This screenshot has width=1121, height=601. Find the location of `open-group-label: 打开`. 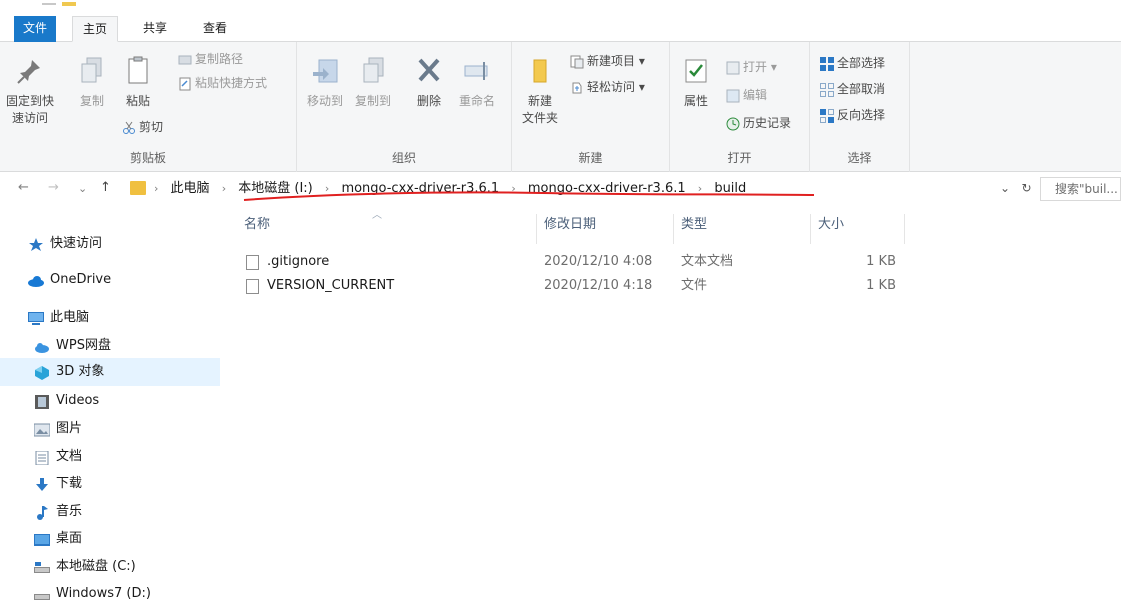

open-group-label: 打开 is located at coordinates (739, 158).